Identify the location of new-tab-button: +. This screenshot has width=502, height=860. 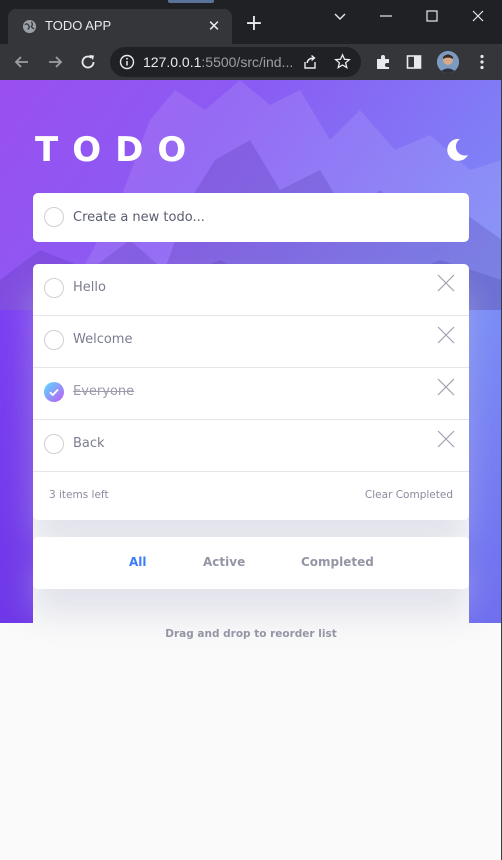
(254, 24).